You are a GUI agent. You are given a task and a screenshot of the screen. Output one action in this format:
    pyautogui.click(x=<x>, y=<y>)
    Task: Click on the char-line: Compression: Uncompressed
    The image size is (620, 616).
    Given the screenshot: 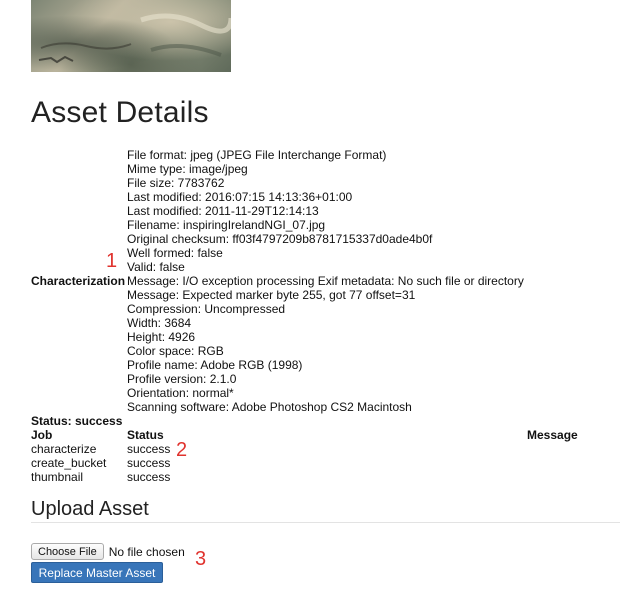 What is the action you would take?
    pyautogui.click(x=206, y=309)
    